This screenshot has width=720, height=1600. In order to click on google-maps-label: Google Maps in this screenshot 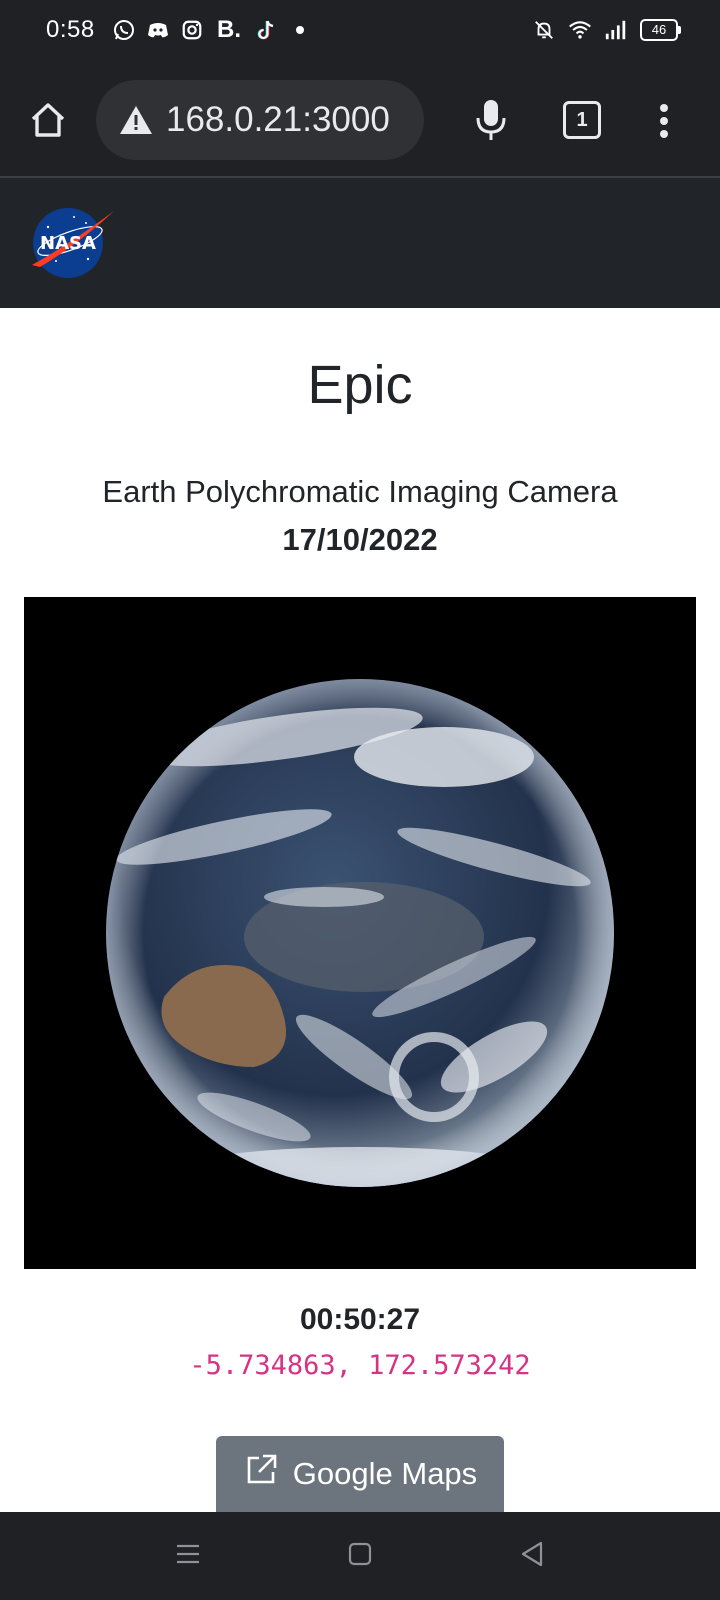, I will do `click(385, 1473)`.